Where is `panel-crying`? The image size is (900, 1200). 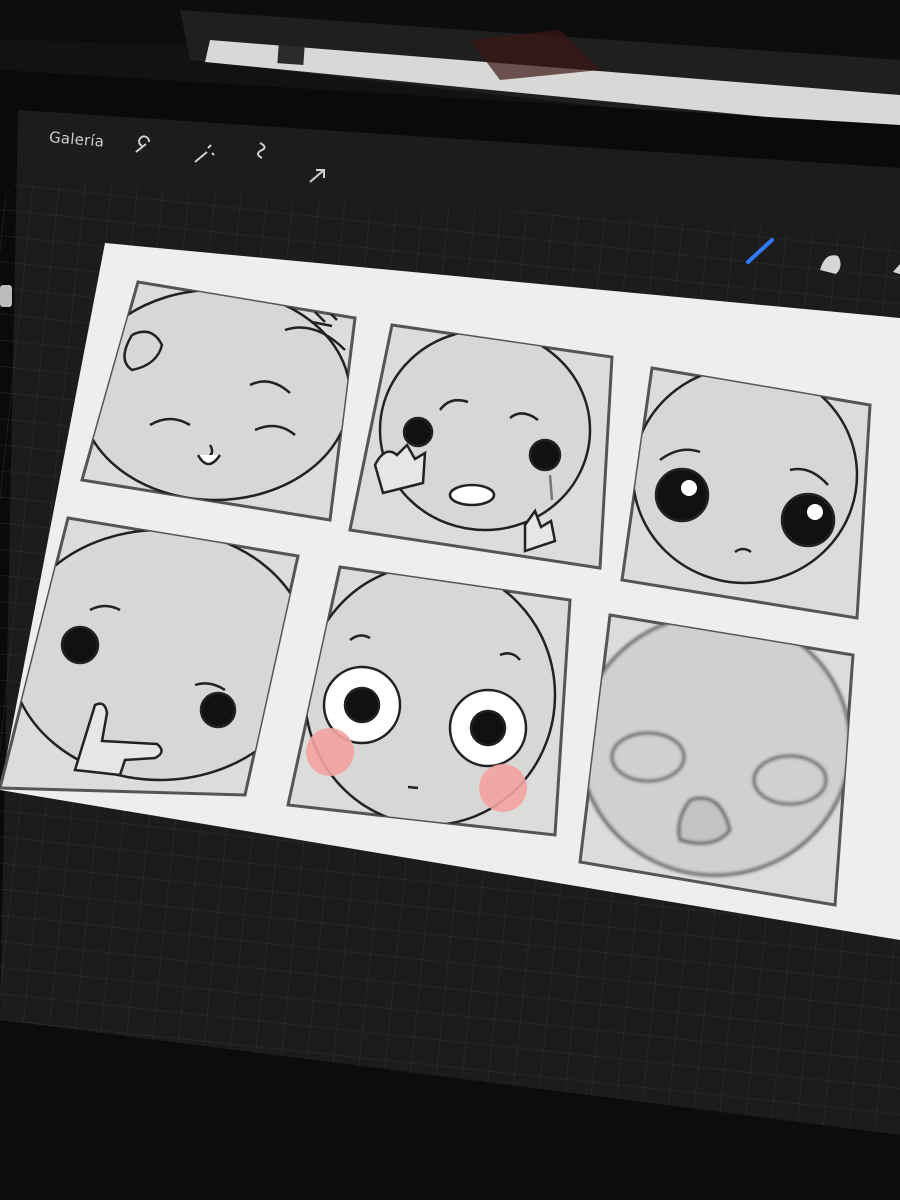
panel-crying is located at coordinates (481, 446).